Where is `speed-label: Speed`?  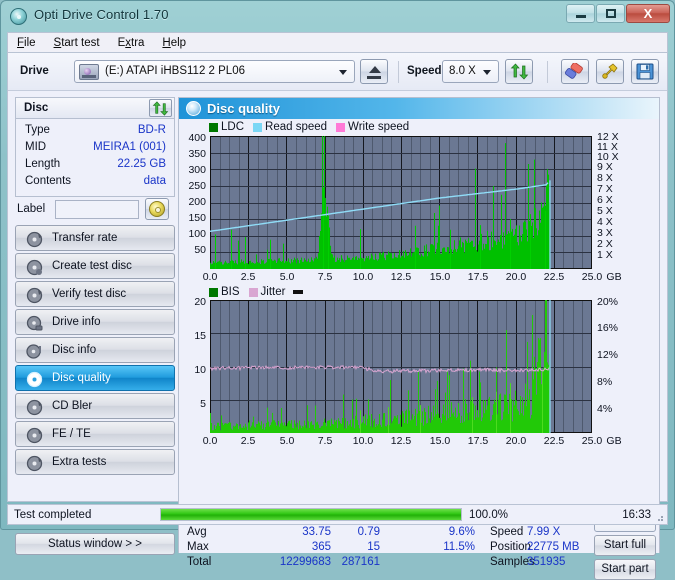
speed-label: Speed is located at coordinates (424, 71).